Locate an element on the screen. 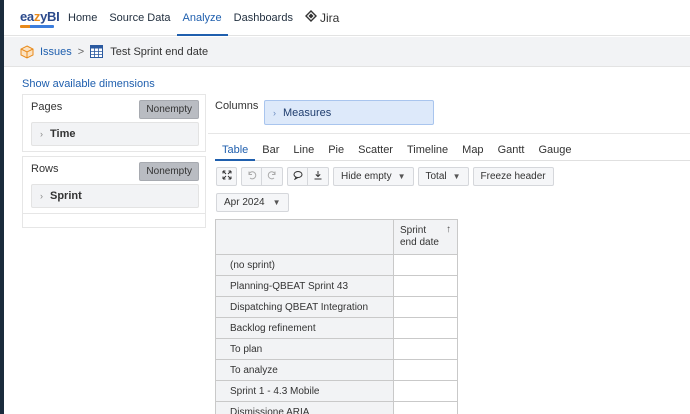 This screenshot has width=690, height=414. total-dropdown: Total ▼ is located at coordinates (443, 176).